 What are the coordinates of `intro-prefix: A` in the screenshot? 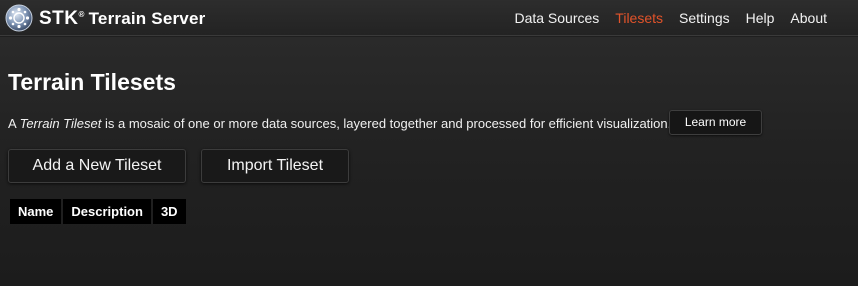 It's located at (14, 123).